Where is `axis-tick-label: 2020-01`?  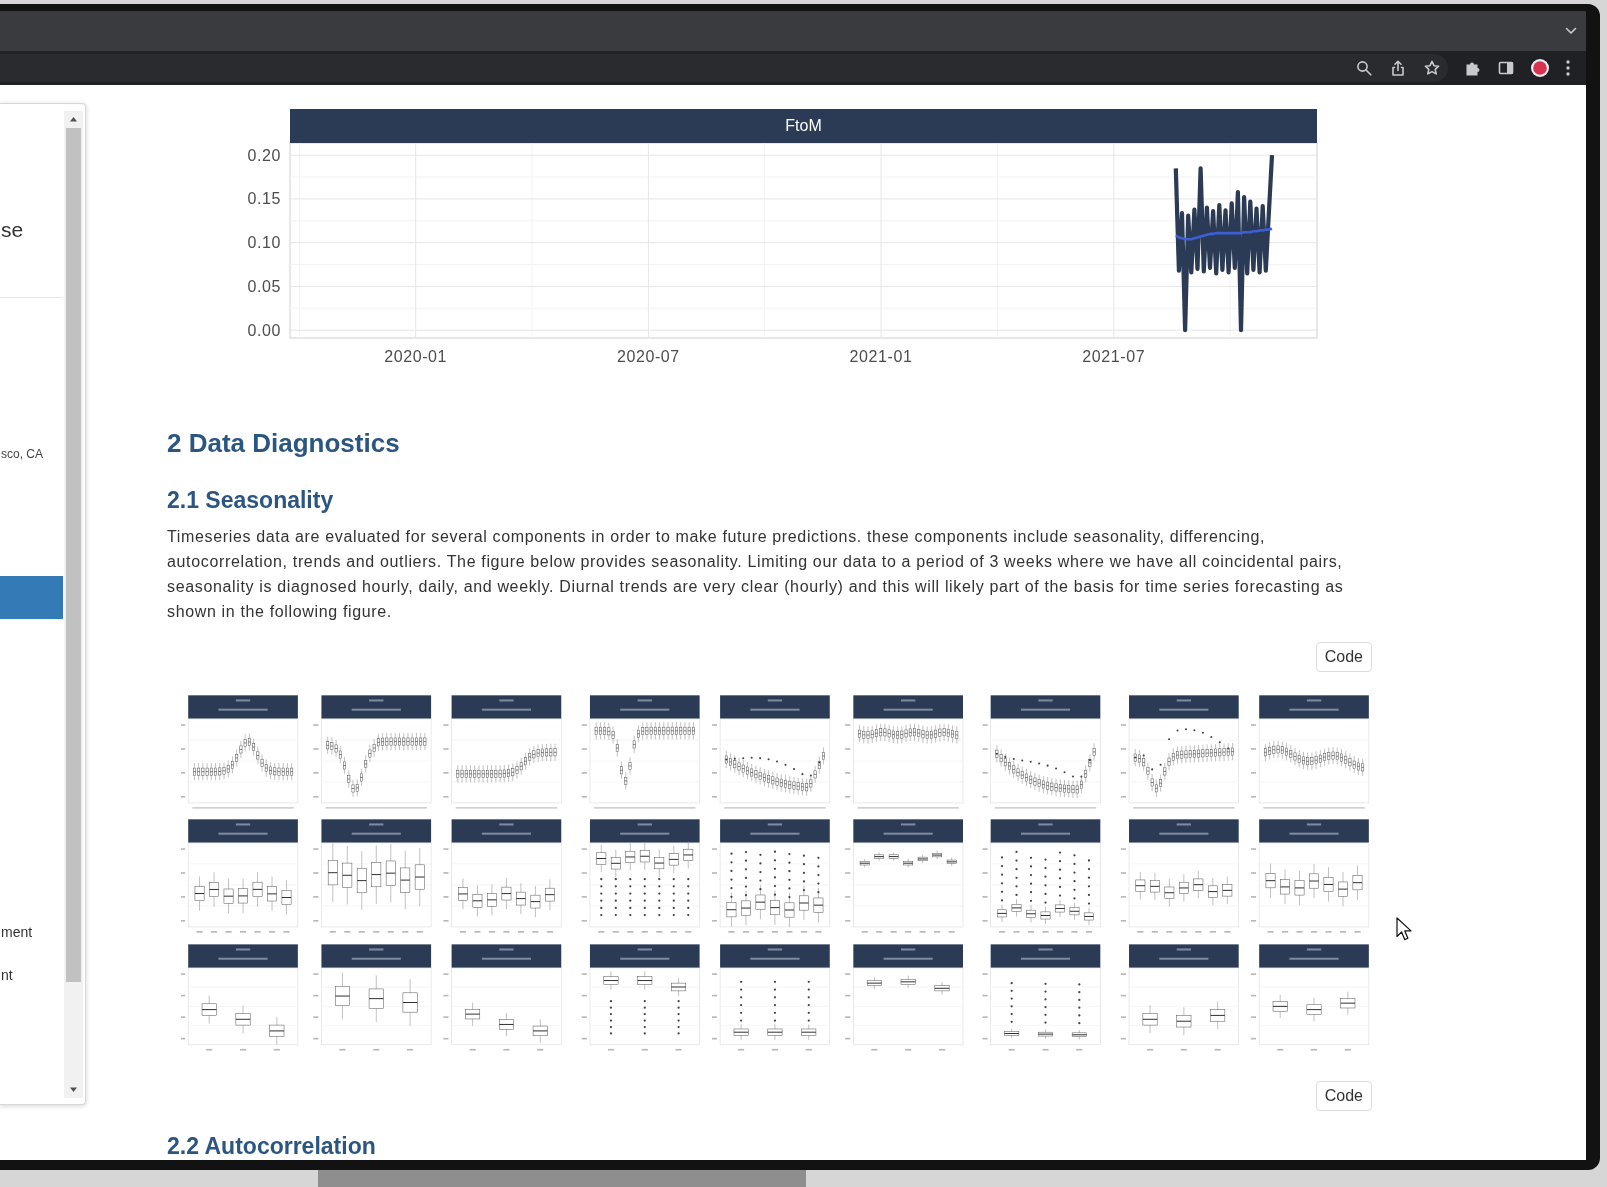 axis-tick-label: 2020-01 is located at coordinates (416, 356).